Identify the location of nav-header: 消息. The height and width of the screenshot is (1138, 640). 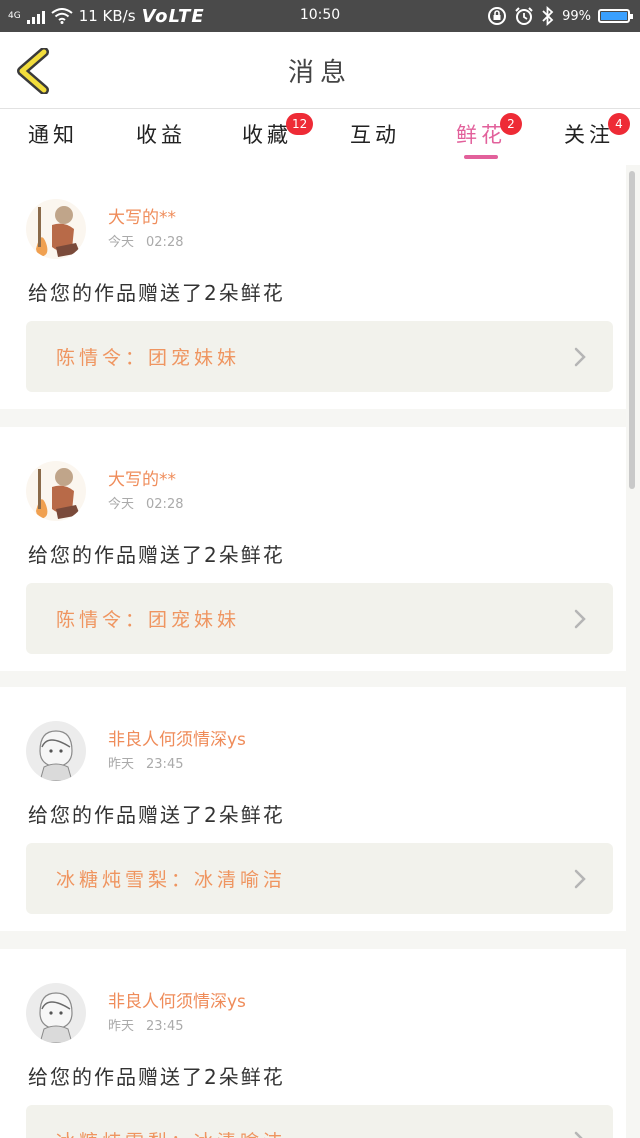
(320, 70).